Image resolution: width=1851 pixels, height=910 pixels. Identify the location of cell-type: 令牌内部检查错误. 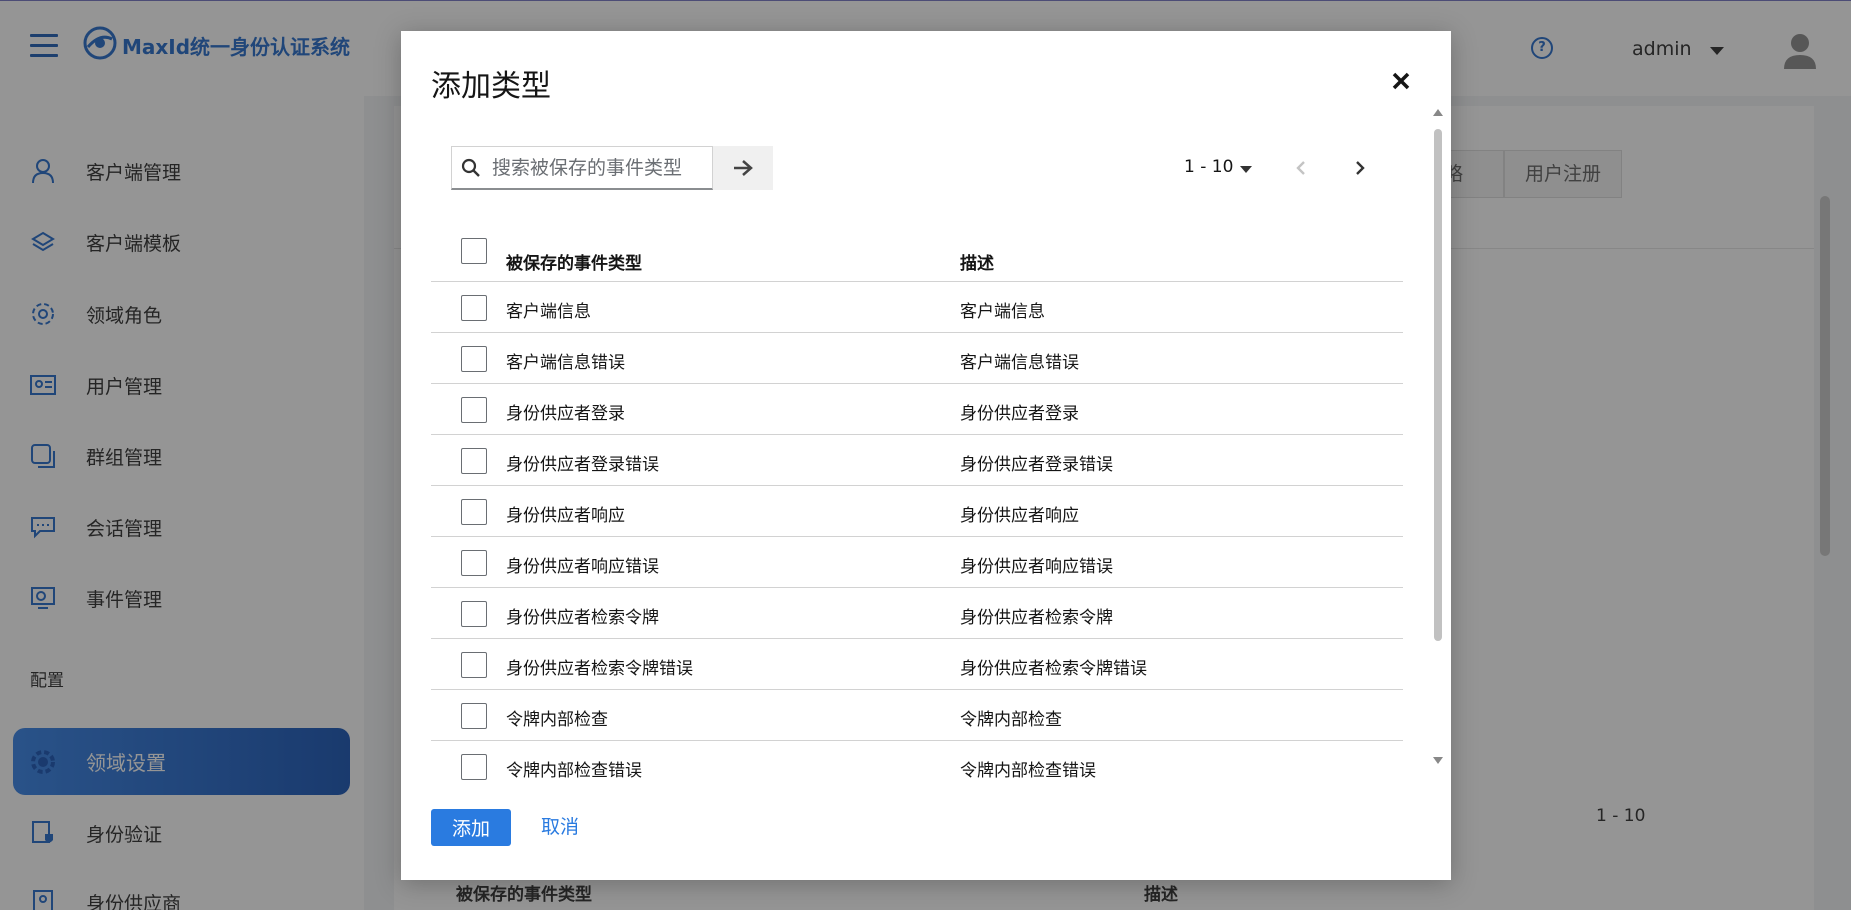
(574, 771).